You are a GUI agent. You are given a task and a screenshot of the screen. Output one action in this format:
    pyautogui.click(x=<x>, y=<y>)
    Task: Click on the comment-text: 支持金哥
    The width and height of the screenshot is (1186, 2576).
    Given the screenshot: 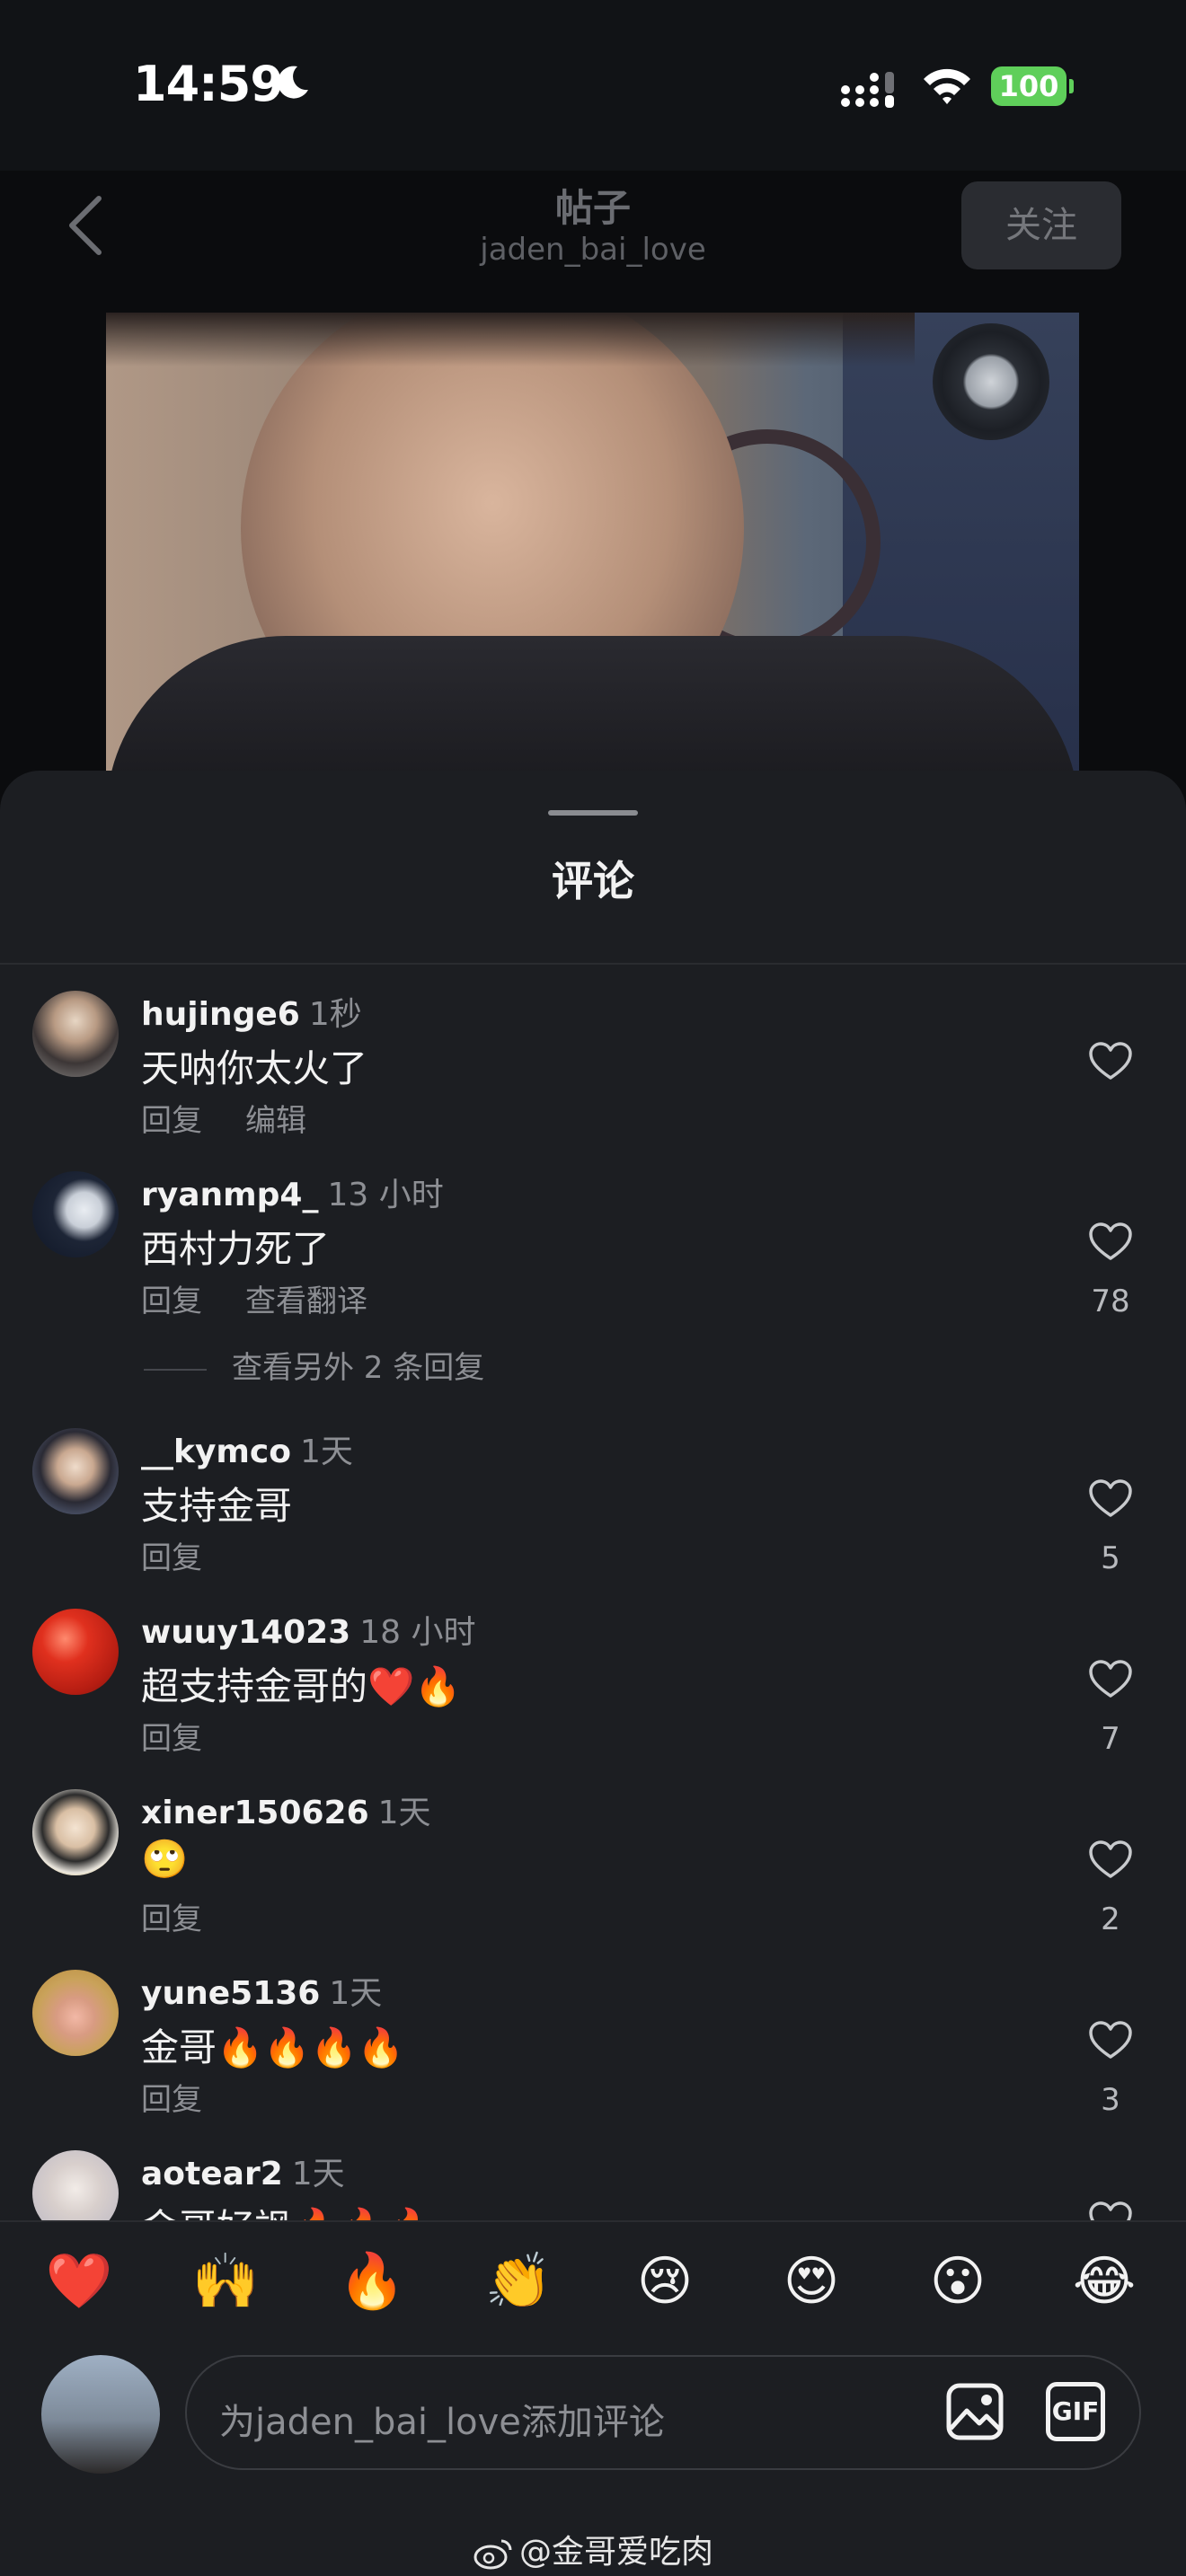 What is the action you would take?
    pyautogui.click(x=217, y=1506)
    